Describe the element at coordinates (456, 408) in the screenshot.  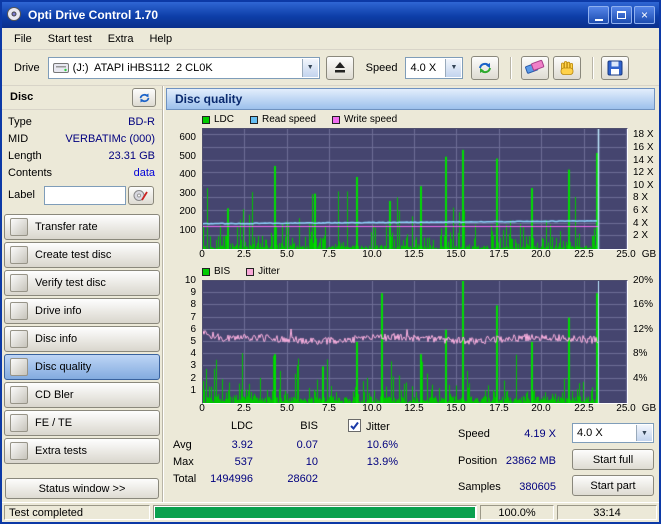
I see `axis-tick-label: 15.0` at that location.